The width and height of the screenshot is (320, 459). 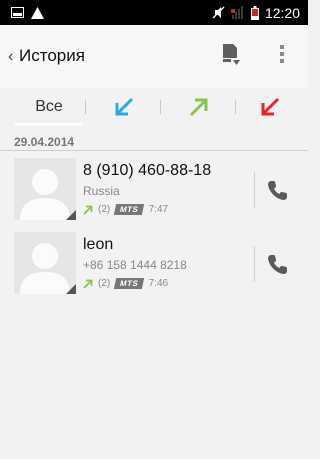 I want to click on call-log-item: 8 (910) 460-88-18 Russia (2) MTS 7:47, so click(x=161, y=191).